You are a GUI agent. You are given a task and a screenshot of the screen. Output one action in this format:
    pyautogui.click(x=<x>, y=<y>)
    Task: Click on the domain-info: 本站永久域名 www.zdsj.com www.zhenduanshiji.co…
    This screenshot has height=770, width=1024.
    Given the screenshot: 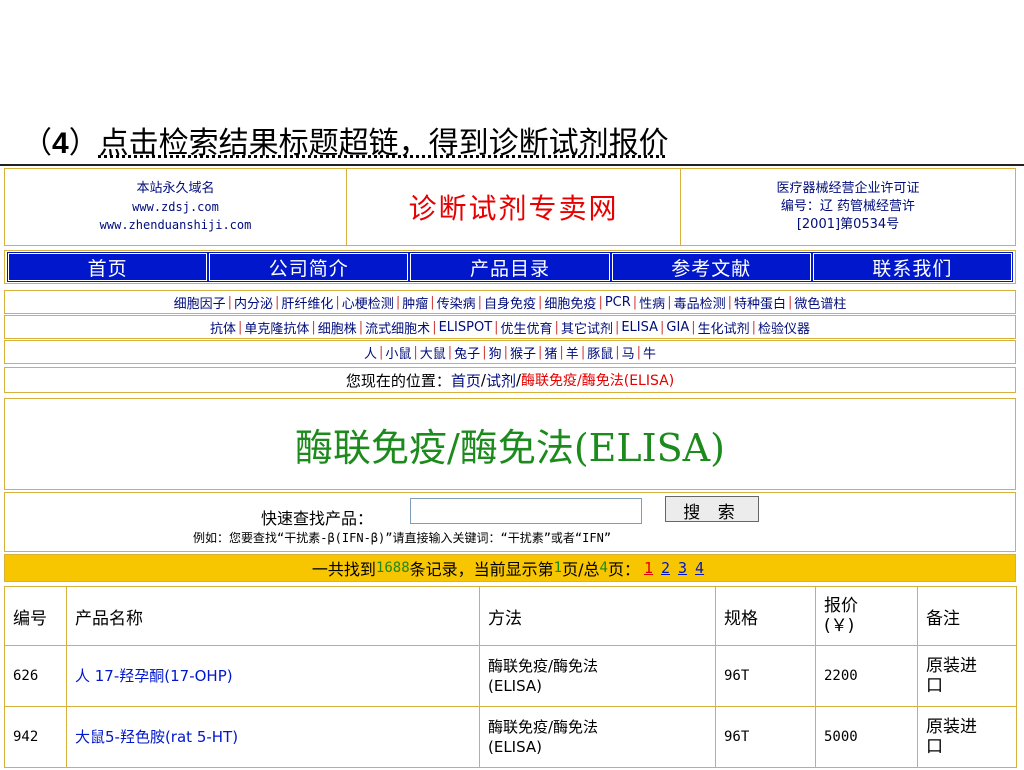 What is the action you would take?
    pyautogui.click(x=176, y=207)
    